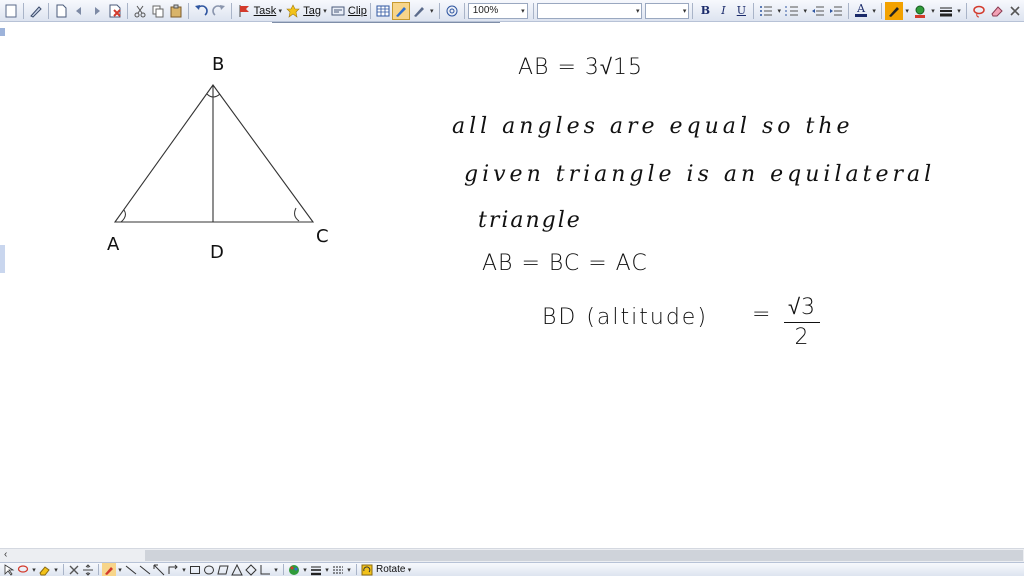 Image resolution: width=1024 pixels, height=576 pixels. I want to click on new-page-icon, so click(61, 11).